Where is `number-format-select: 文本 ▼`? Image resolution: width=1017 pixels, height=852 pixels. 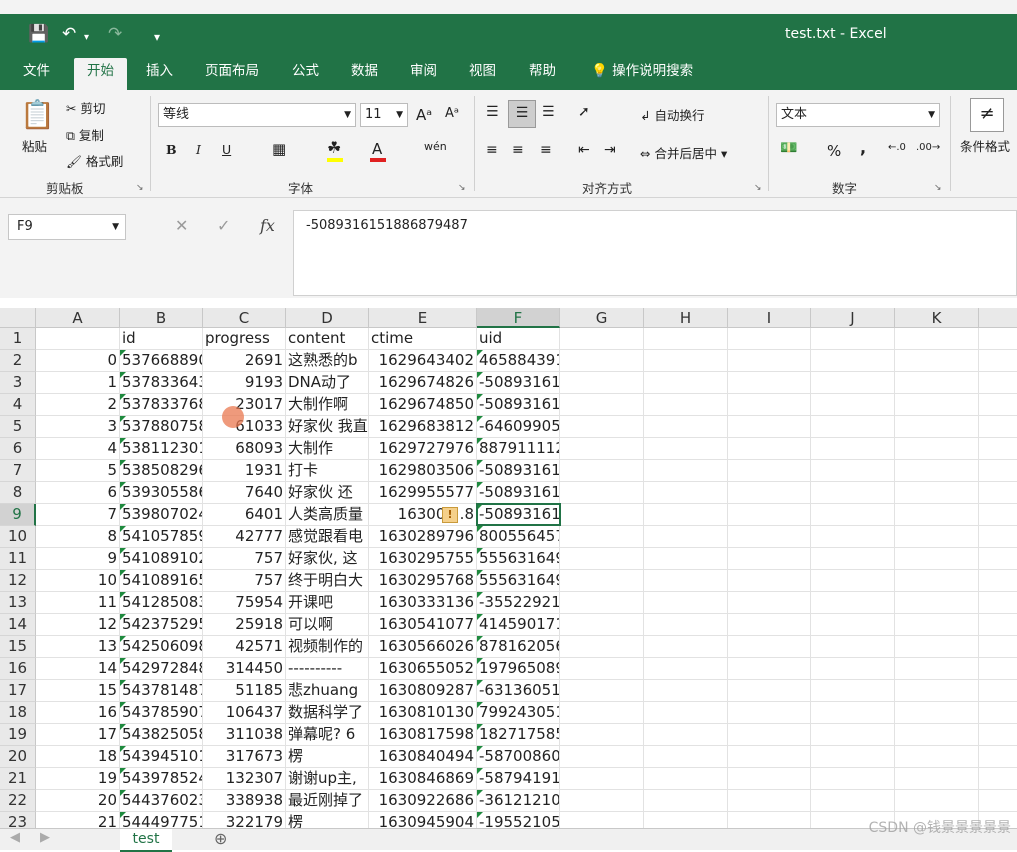
number-format-select: 文本 ▼ is located at coordinates (858, 115).